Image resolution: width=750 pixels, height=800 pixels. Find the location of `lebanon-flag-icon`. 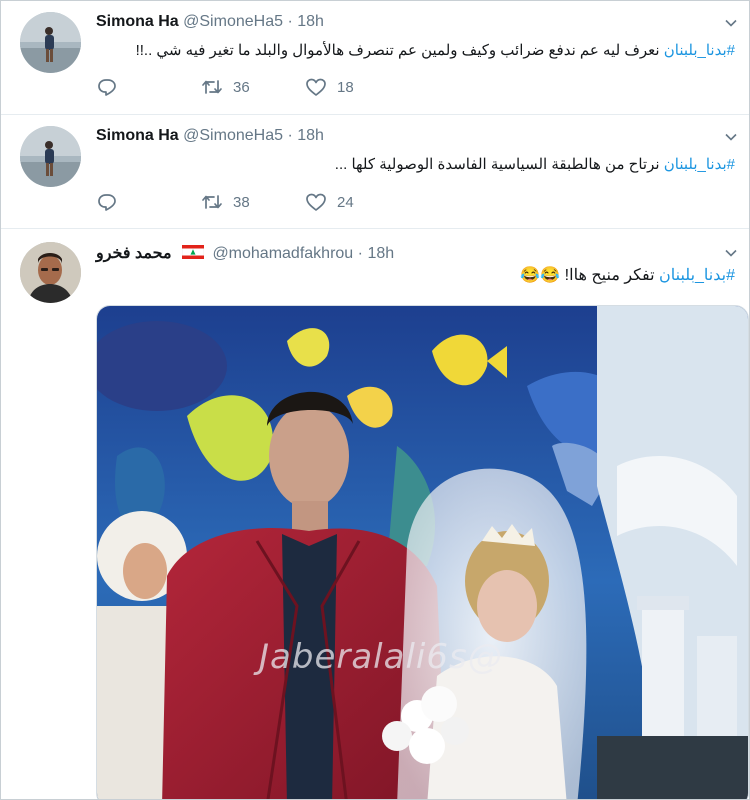

lebanon-flag-icon is located at coordinates (192, 252).